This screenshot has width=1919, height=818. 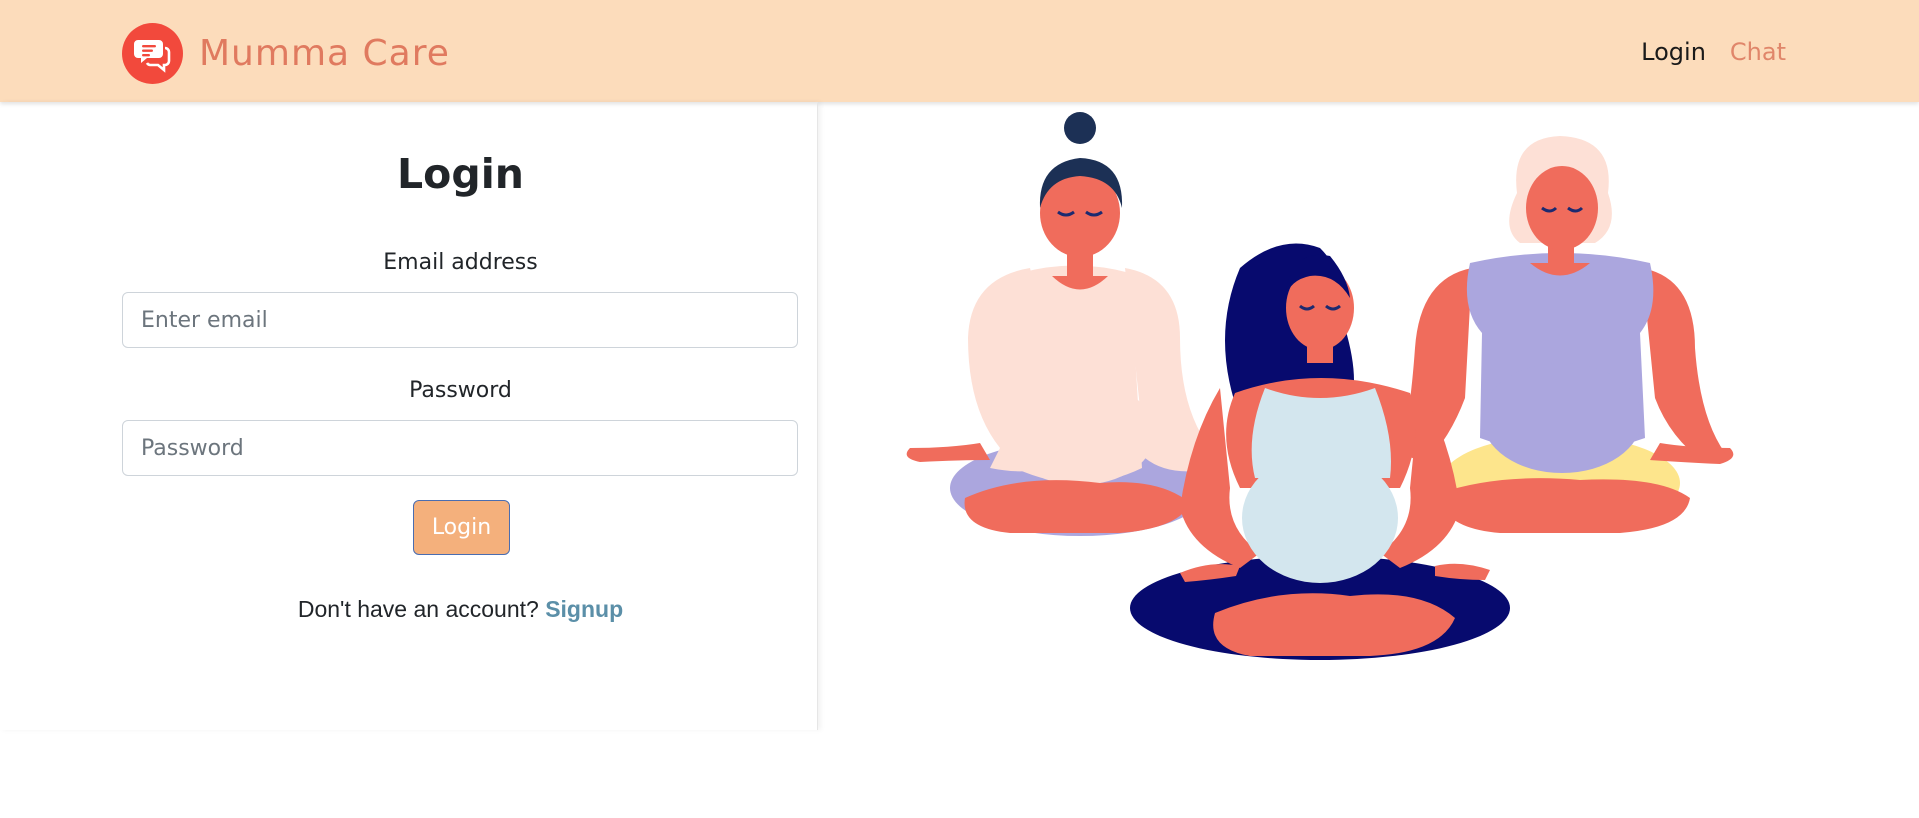 I want to click on signup-prompt: Don't have an account? Signup, so click(x=460, y=609).